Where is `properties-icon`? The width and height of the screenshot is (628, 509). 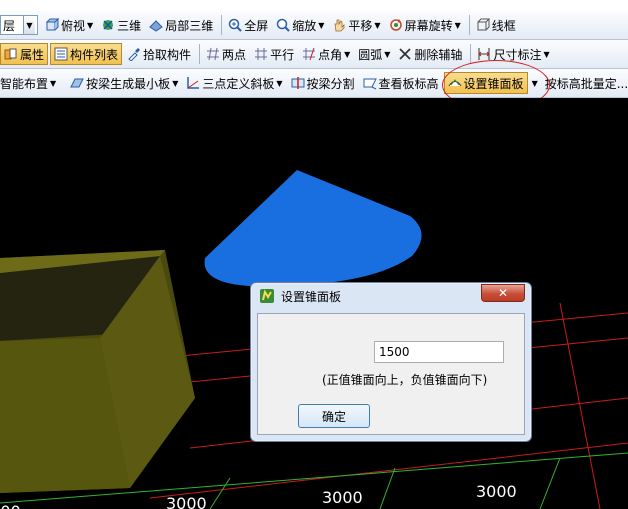 properties-icon is located at coordinates (10, 54).